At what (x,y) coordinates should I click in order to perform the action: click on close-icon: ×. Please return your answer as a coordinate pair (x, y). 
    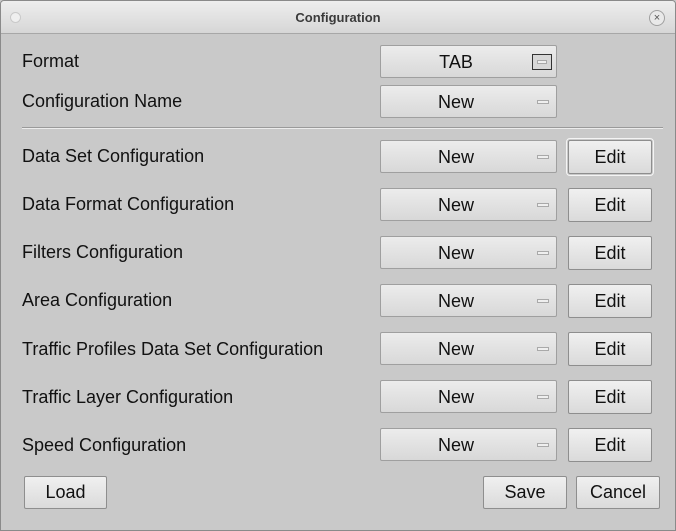
    Looking at the image, I should click on (657, 18).